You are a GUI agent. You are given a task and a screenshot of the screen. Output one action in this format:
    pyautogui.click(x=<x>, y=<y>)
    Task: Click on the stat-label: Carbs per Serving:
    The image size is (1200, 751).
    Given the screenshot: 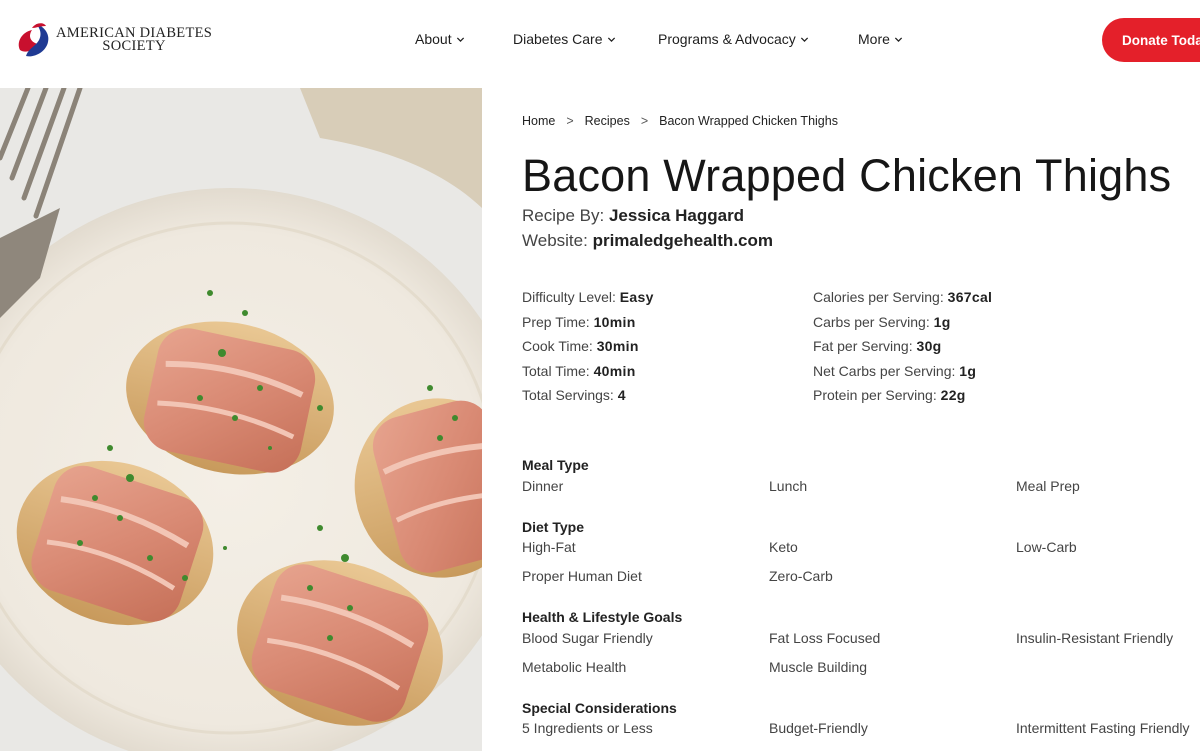 What is the action you would take?
    pyautogui.click(x=873, y=322)
    